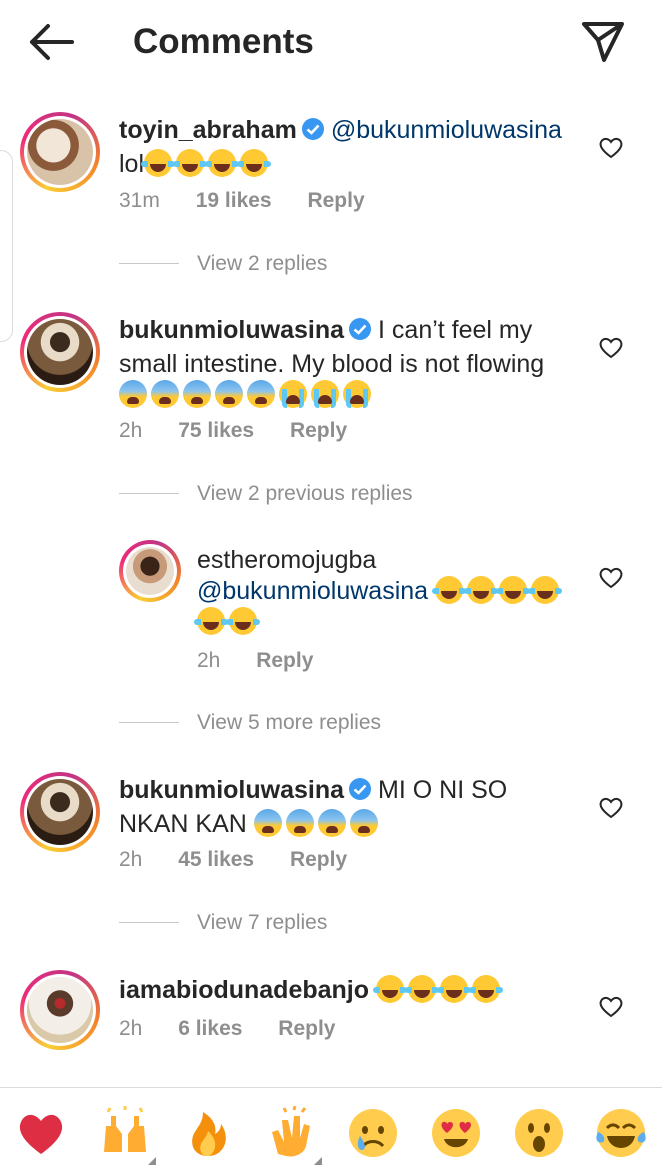 The width and height of the screenshot is (662, 1168). Describe the element at coordinates (373, 1133) in the screenshot. I see `crying-face-emoji-icon` at that location.